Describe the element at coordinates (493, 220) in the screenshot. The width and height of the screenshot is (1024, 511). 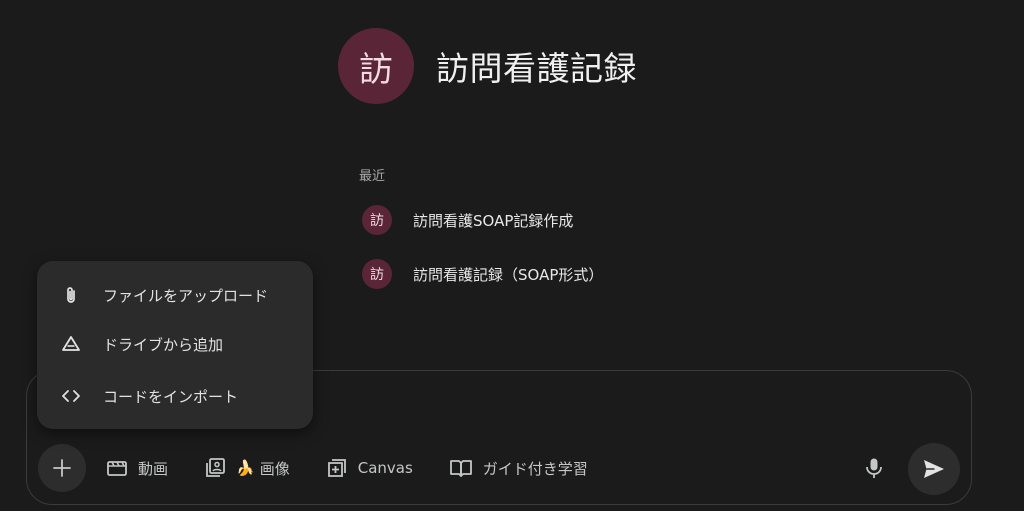
I see `recent-chat-title: 訪問看護SOAP記録作成` at that location.